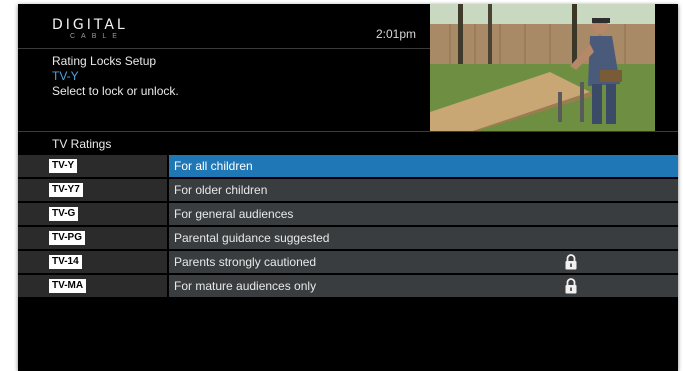  I want to click on rating-code-cell: TV-14, so click(92, 262).